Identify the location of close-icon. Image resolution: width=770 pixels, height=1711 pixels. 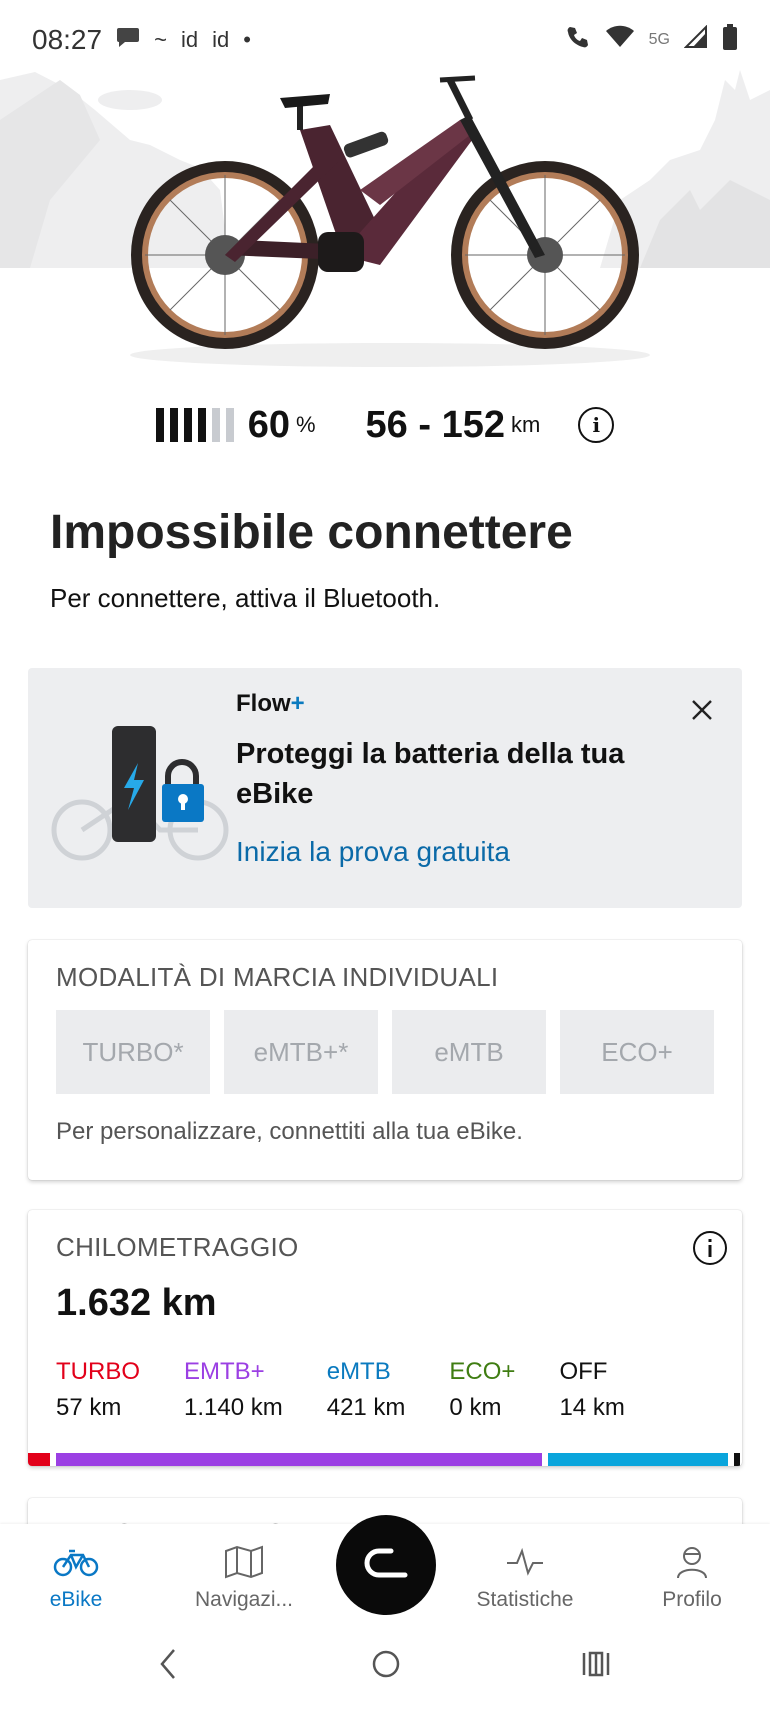
(702, 713).